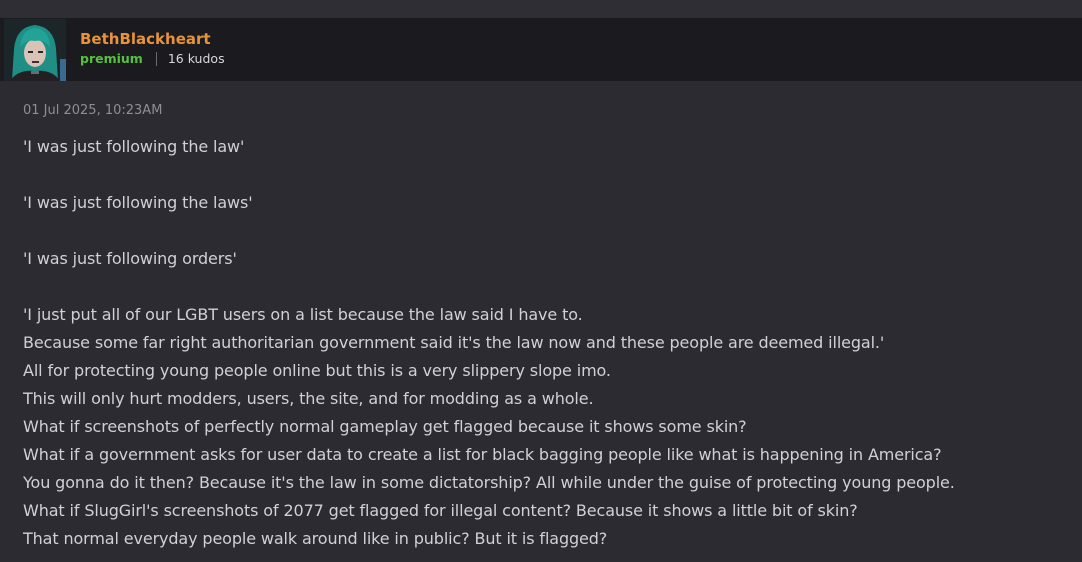  I want to click on premium-badge: premium, so click(111, 58).